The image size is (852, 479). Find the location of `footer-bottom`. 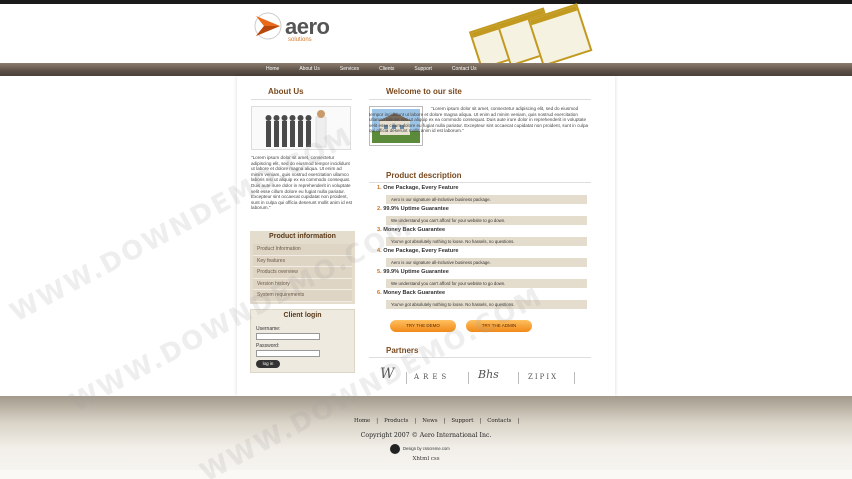

footer-bottom is located at coordinates (426, 474).